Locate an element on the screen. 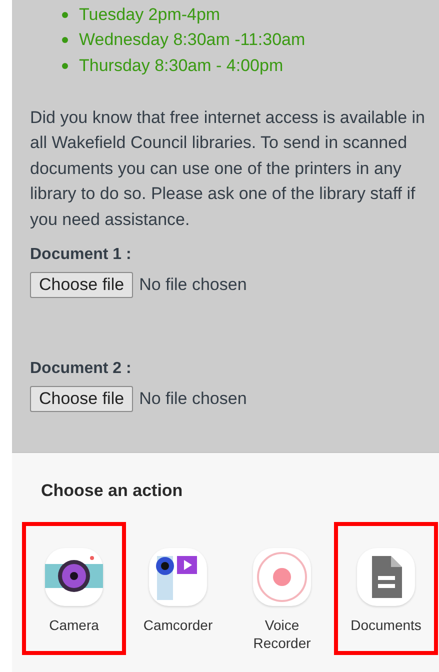 The image size is (439, 672). opening-hours: Thursday 8:30am - 4:00pm is located at coordinates (181, 66).